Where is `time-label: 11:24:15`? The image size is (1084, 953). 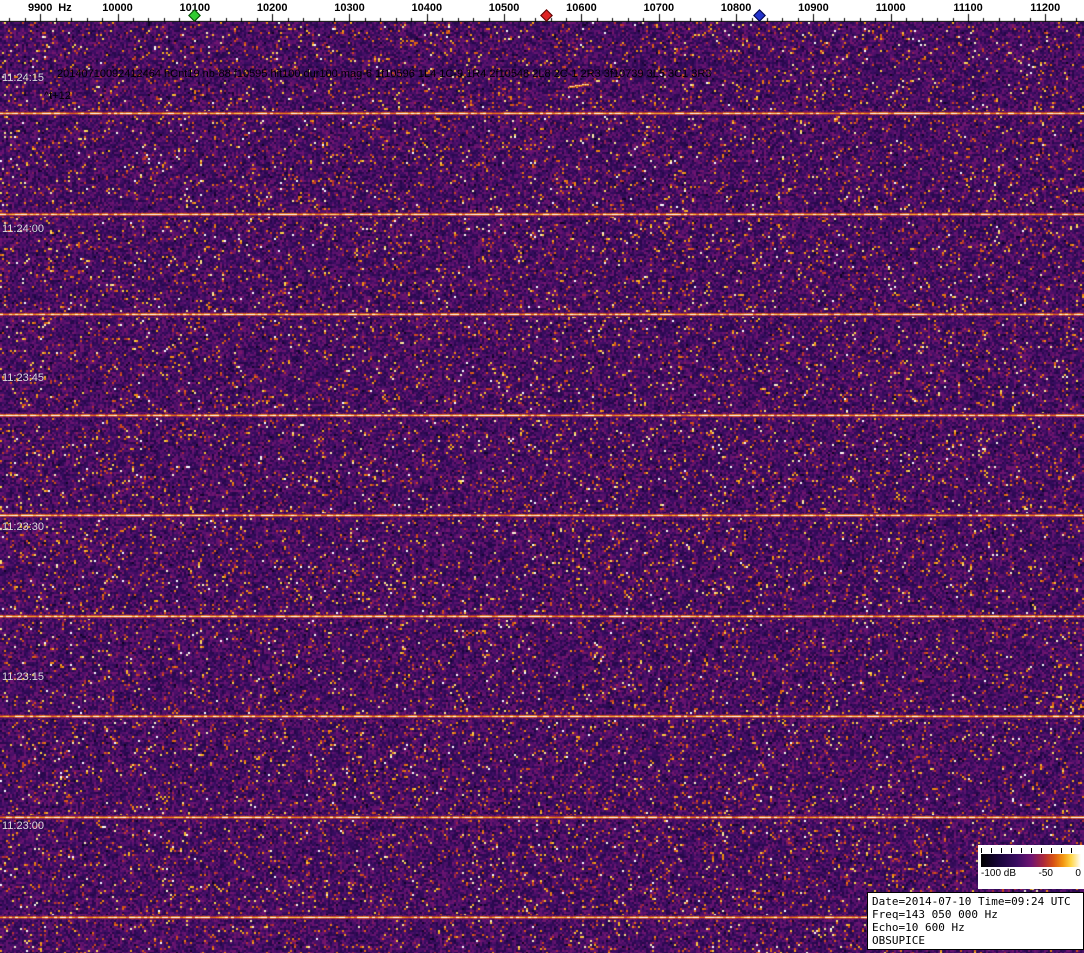
time-label: 11:24:15 is located at coordinates (23, 78).